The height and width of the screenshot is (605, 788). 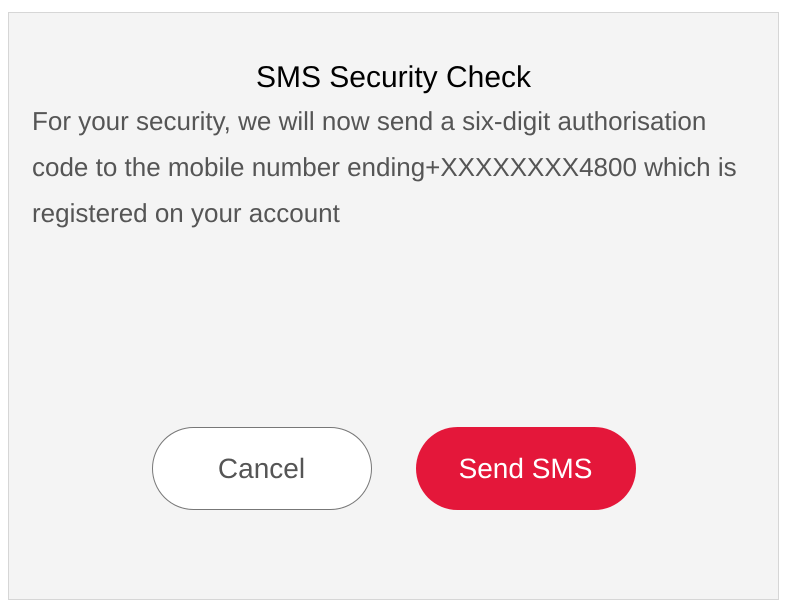 What do you see at coordinates (394, 78) in the screenshot?
I see `dialog-title: SMS Security Check` at bounding box center [394, 78].